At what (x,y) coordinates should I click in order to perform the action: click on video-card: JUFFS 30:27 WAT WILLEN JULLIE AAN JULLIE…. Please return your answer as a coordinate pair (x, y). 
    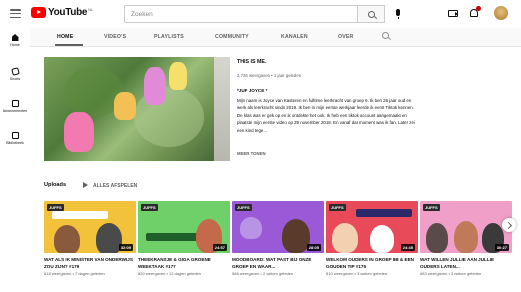
    Looking at the image, I should click on (466, 239).